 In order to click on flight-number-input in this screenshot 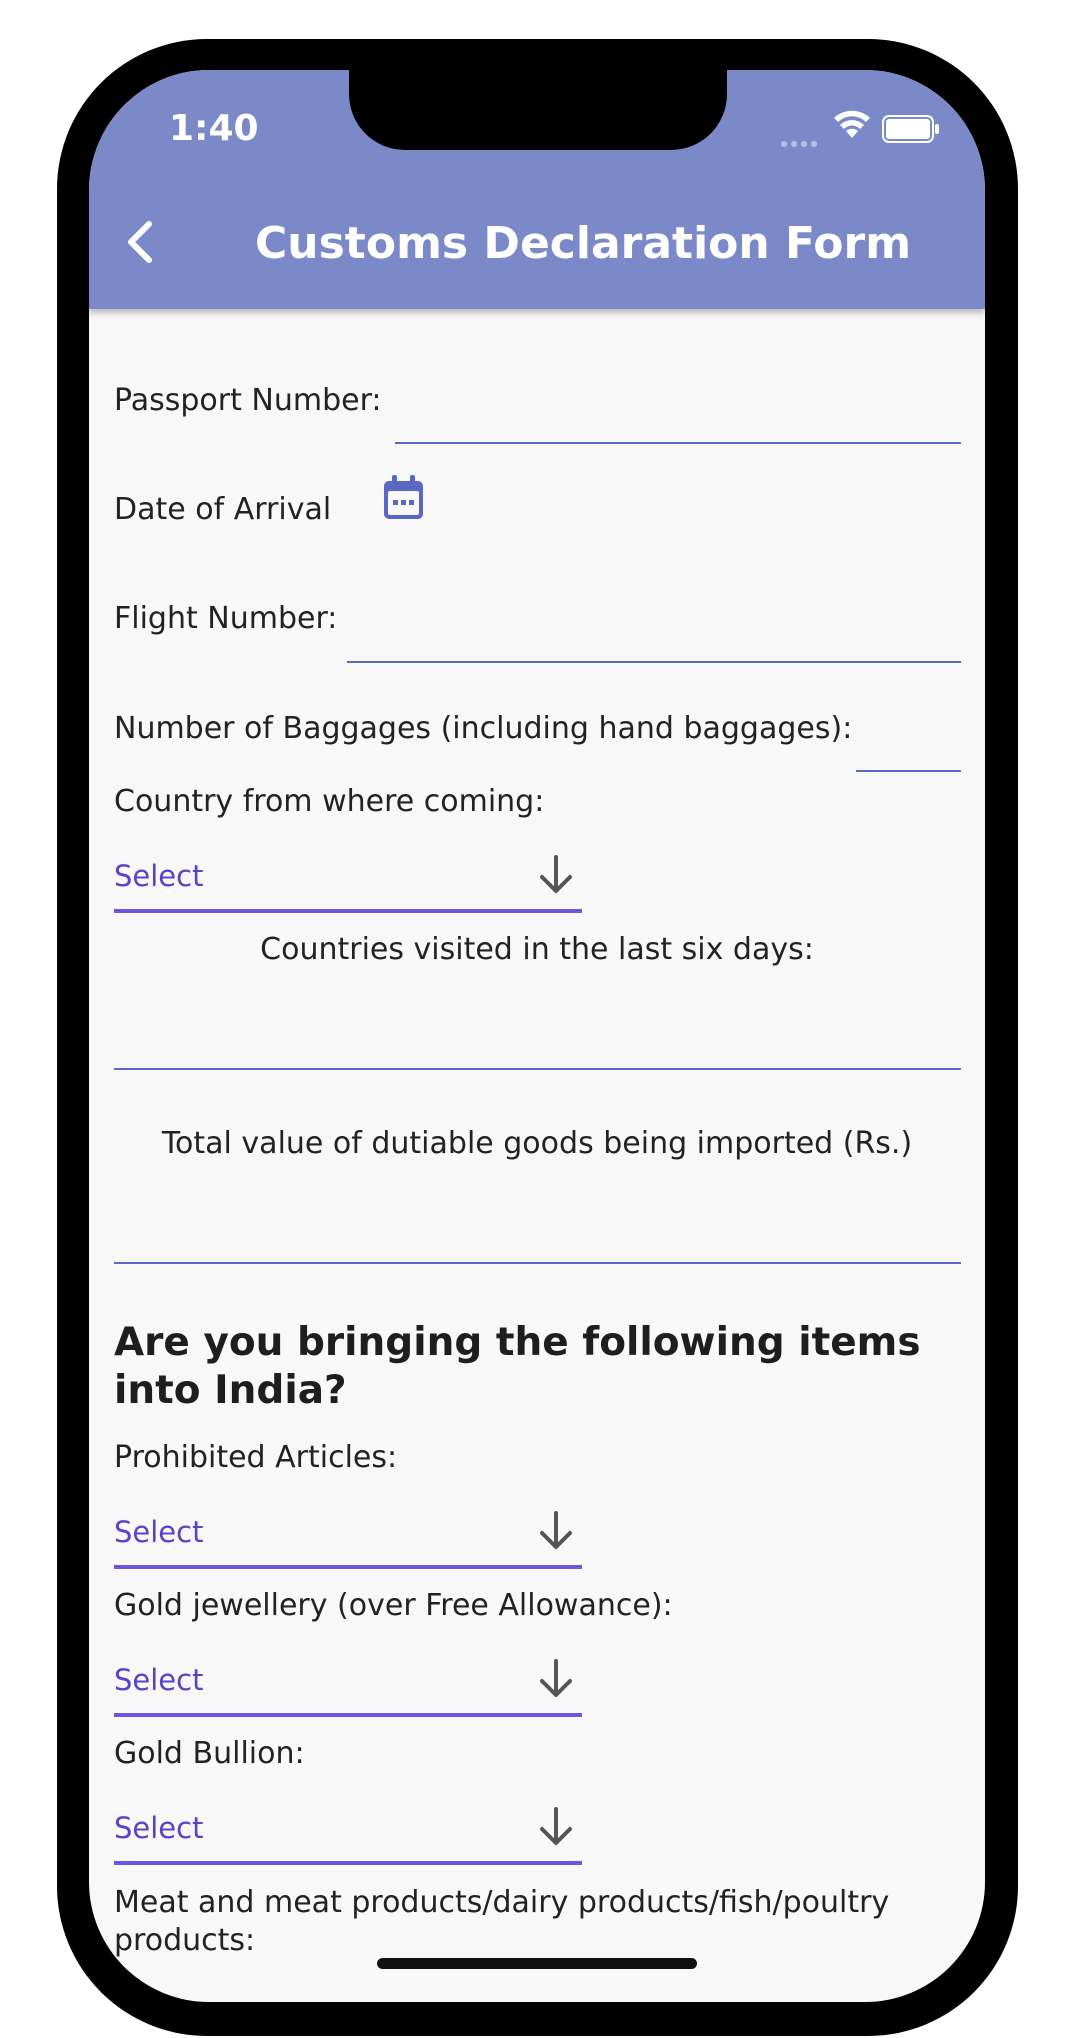, I will do `click(654, 662)`.